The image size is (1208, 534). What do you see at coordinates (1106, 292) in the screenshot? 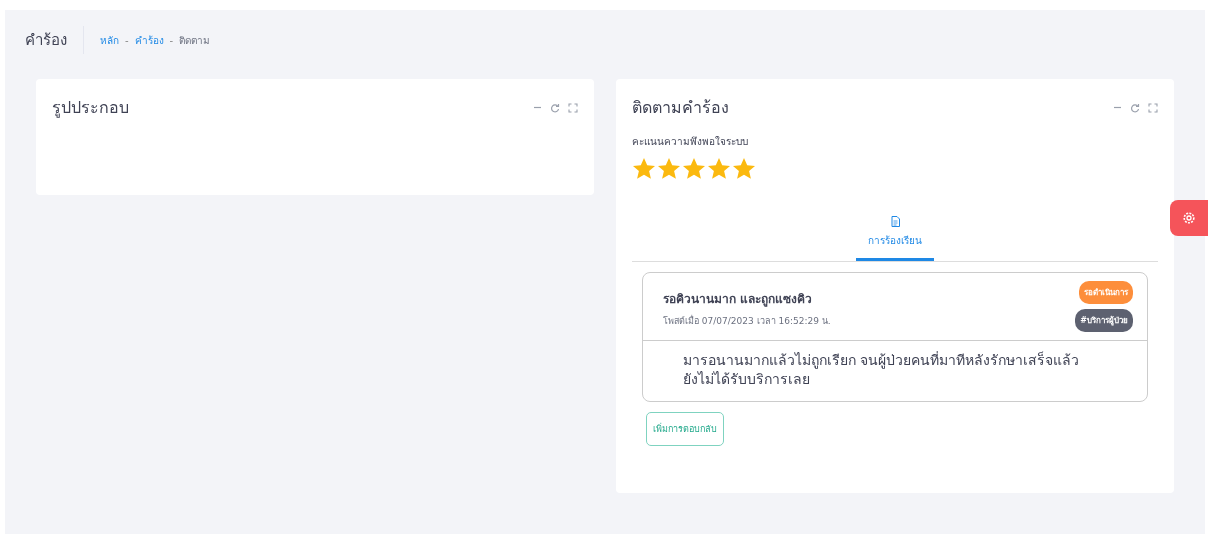
I see `status-tag: รอดำเนินการ` at bounding box center [1106, 292].